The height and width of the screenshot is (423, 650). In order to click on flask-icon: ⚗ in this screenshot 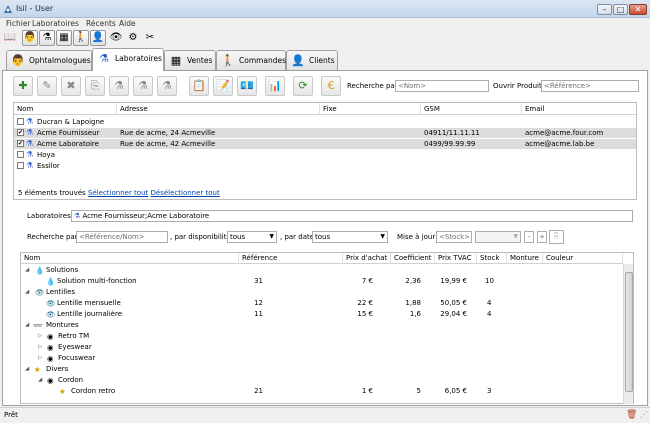, I will do `click(47, 38)`.